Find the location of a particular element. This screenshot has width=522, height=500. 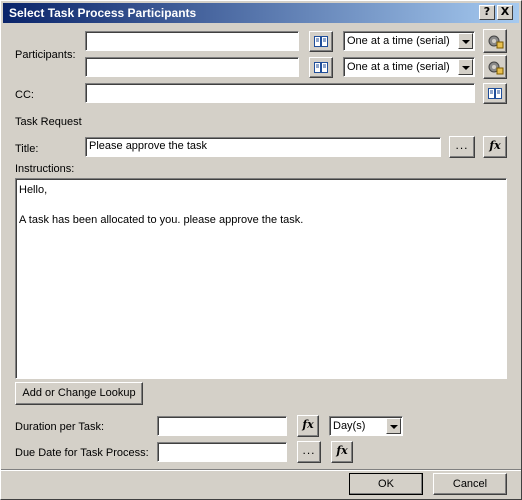

address-book-button-cc is located at coordinates (495, 93).